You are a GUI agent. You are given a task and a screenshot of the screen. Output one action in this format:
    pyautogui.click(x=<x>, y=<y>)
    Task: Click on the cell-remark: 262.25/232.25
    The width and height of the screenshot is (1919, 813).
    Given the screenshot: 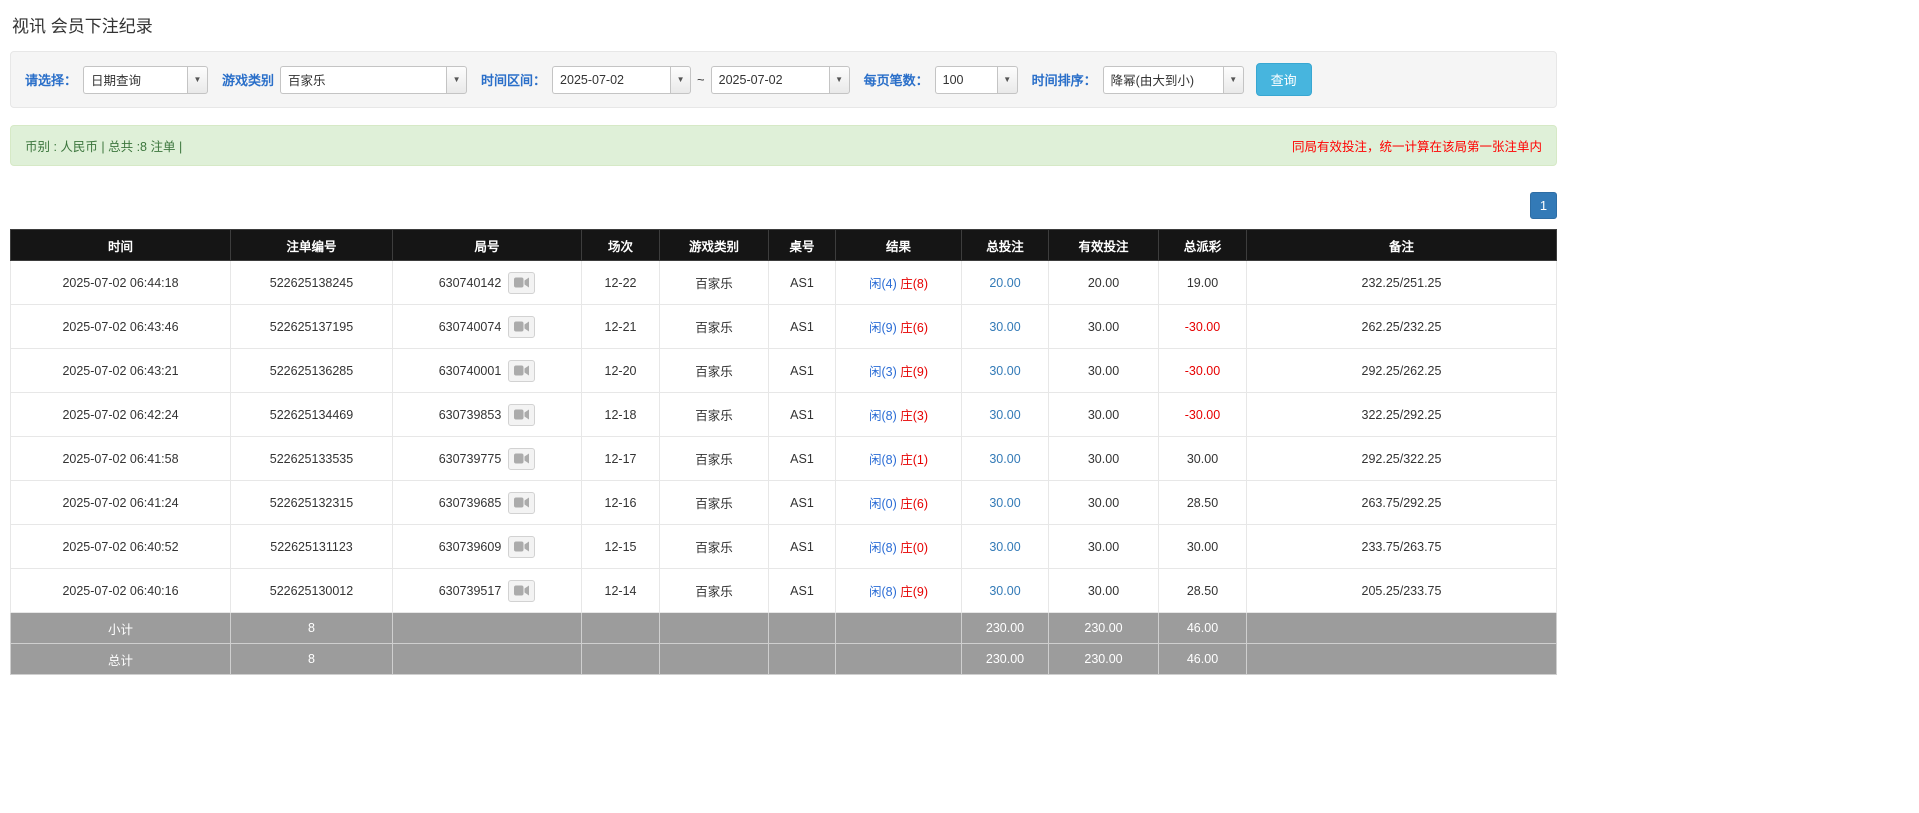 What is the action you would take?
    pyautogui.click(x=1401, y=326)
    